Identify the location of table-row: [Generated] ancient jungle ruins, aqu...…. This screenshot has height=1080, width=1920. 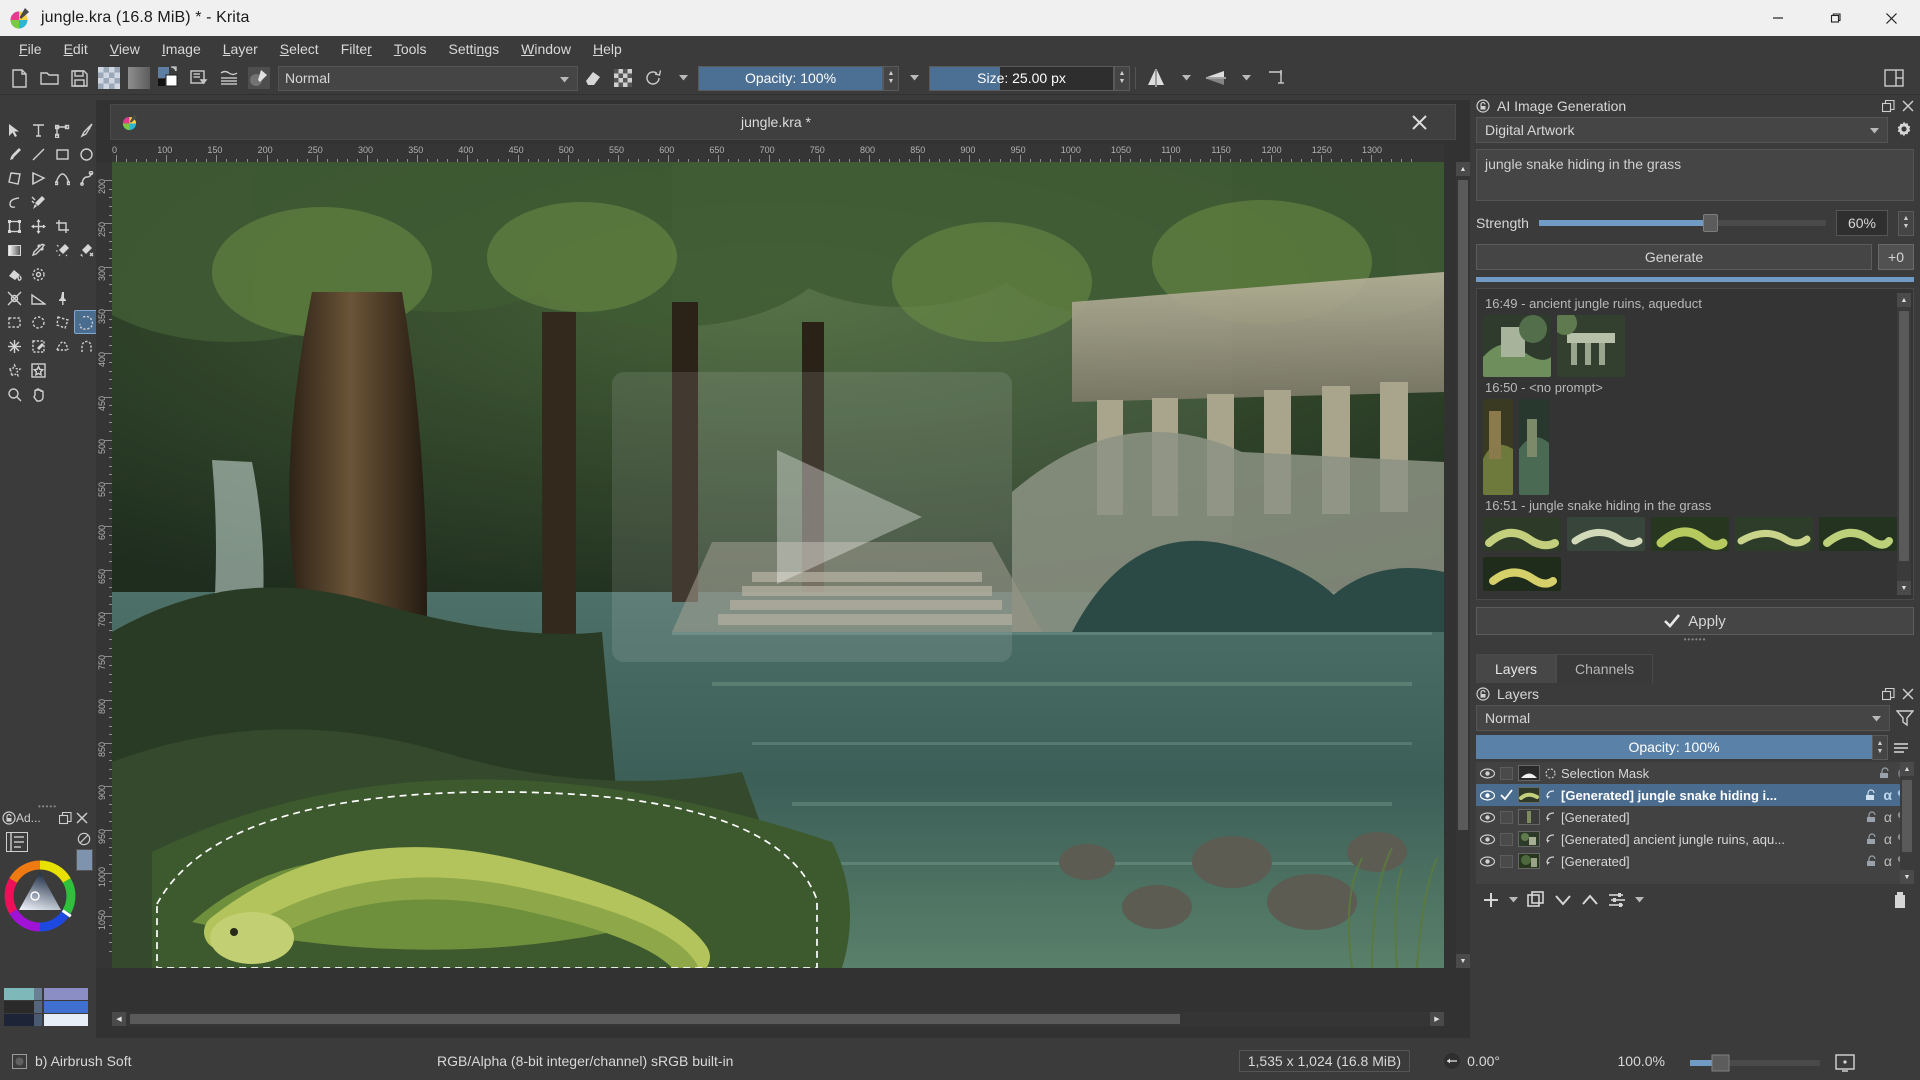
(1695, 839).